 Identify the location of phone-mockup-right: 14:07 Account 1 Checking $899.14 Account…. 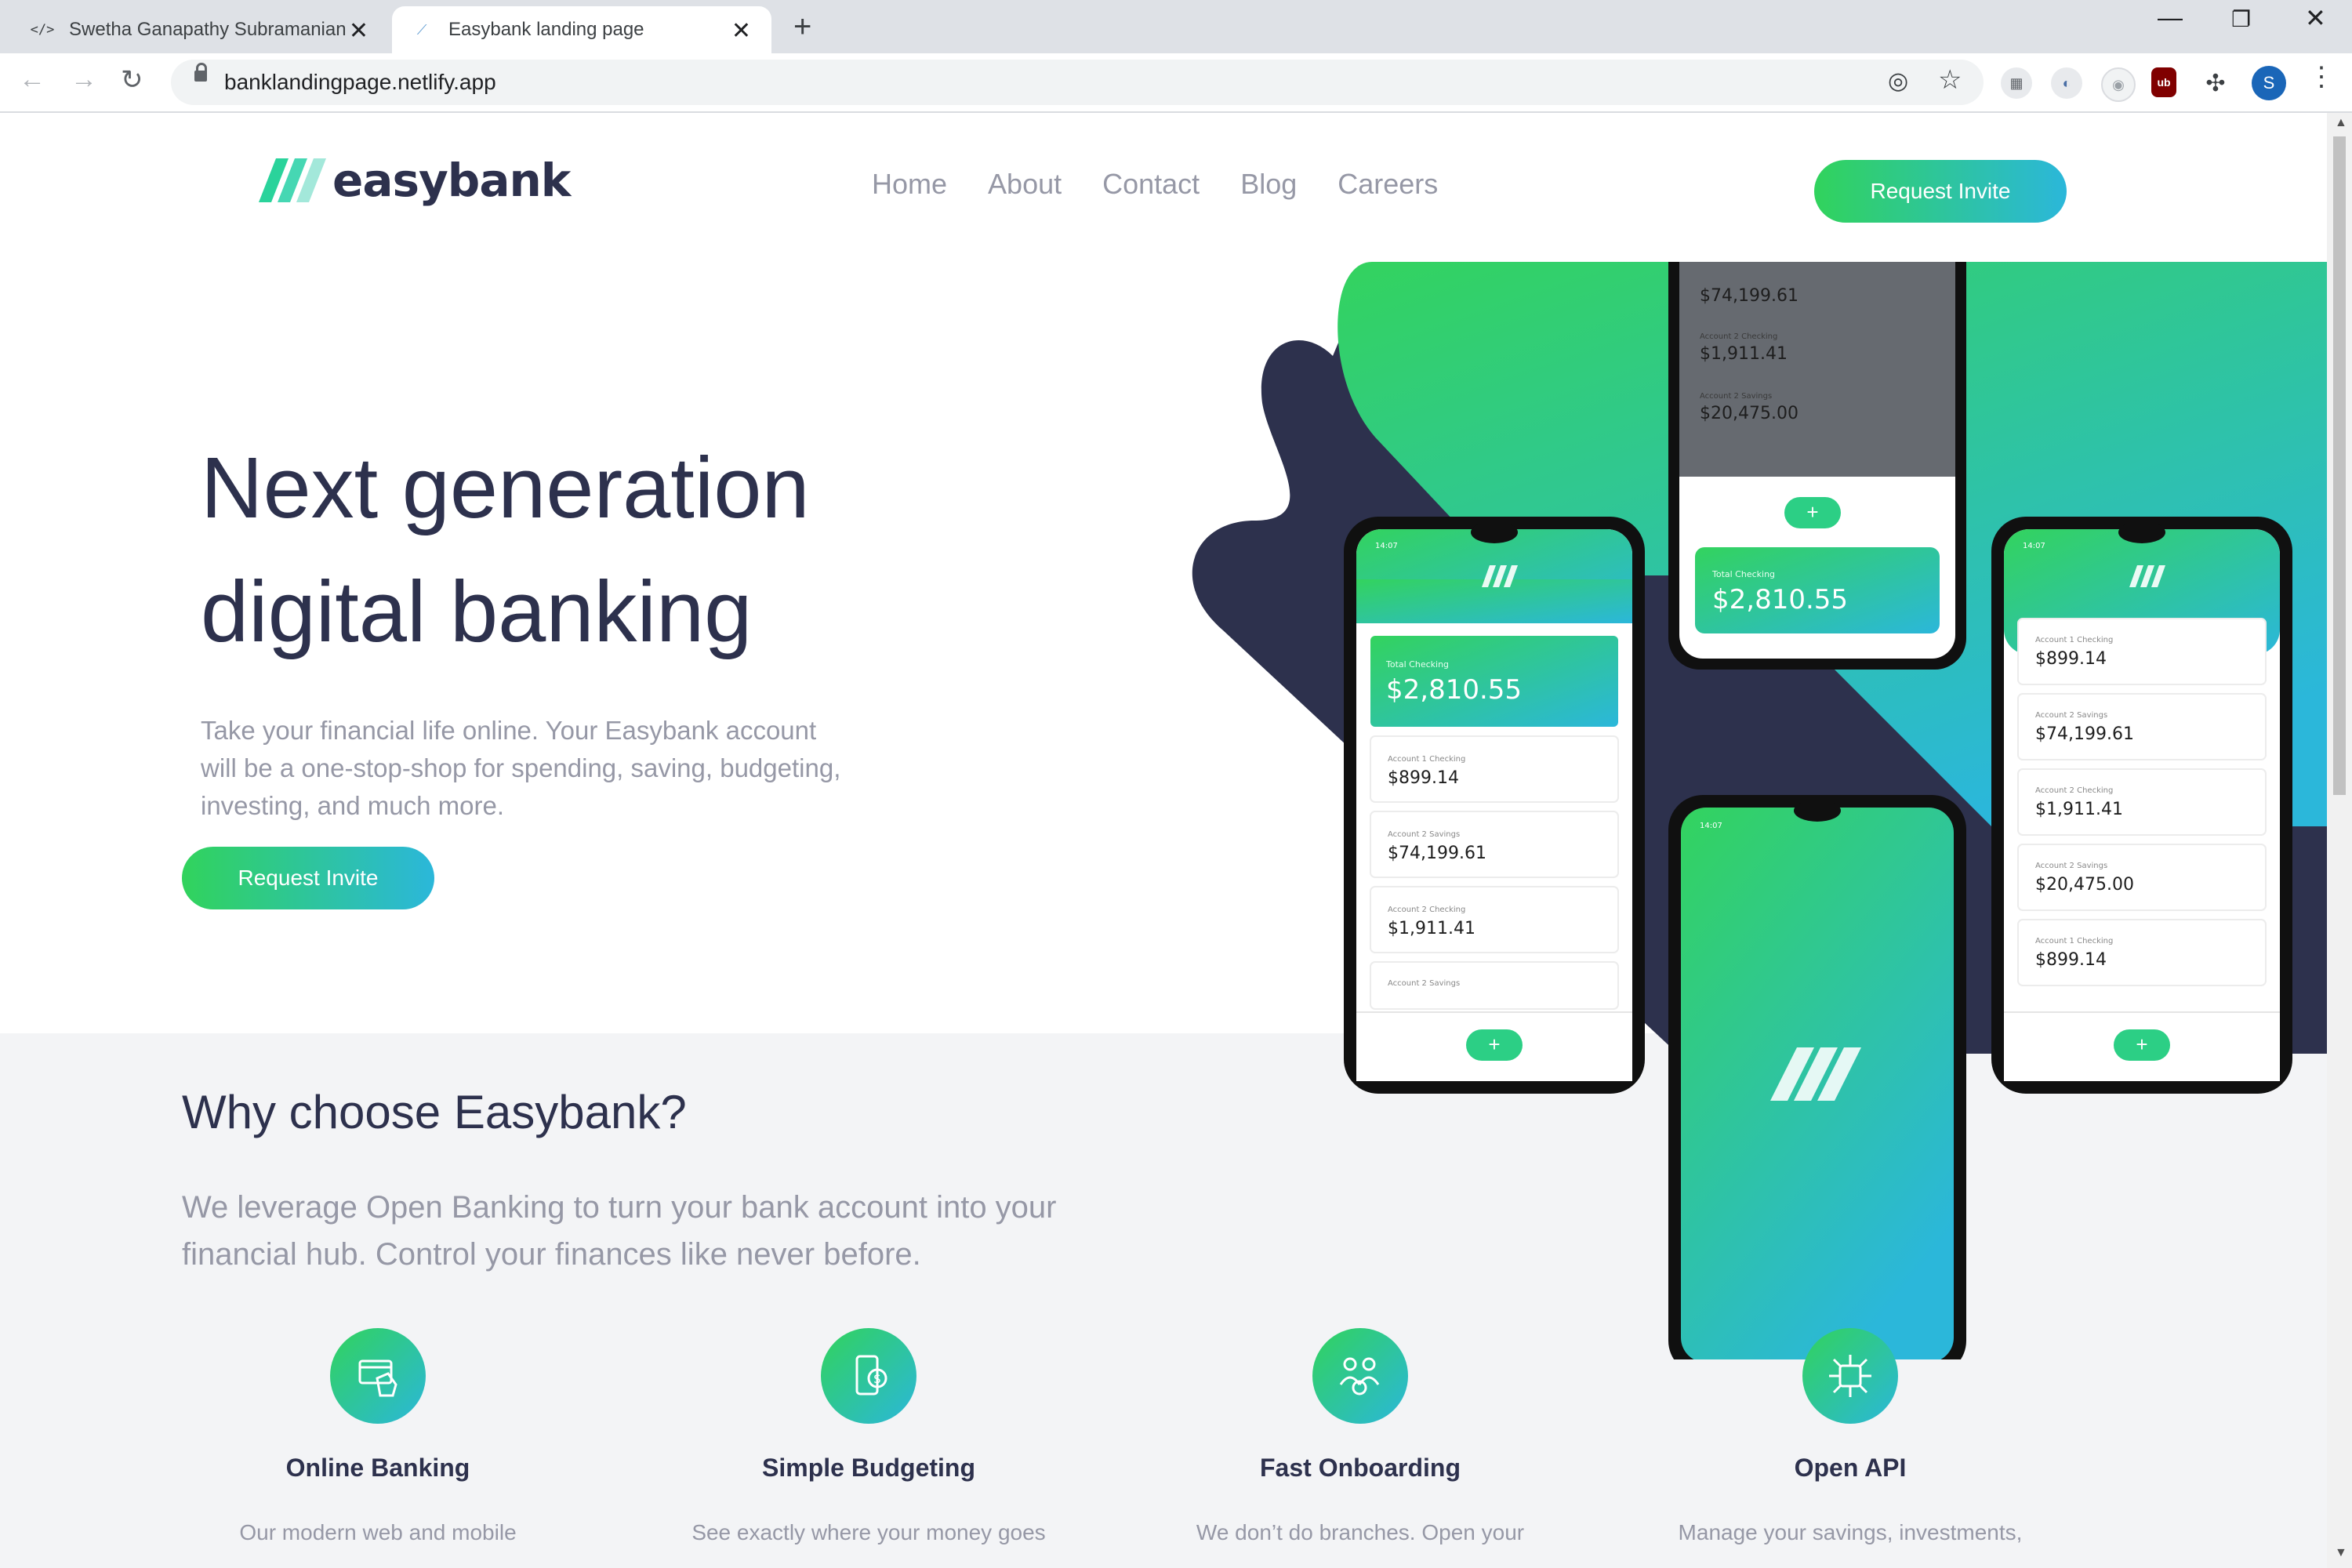
(2141, 806).